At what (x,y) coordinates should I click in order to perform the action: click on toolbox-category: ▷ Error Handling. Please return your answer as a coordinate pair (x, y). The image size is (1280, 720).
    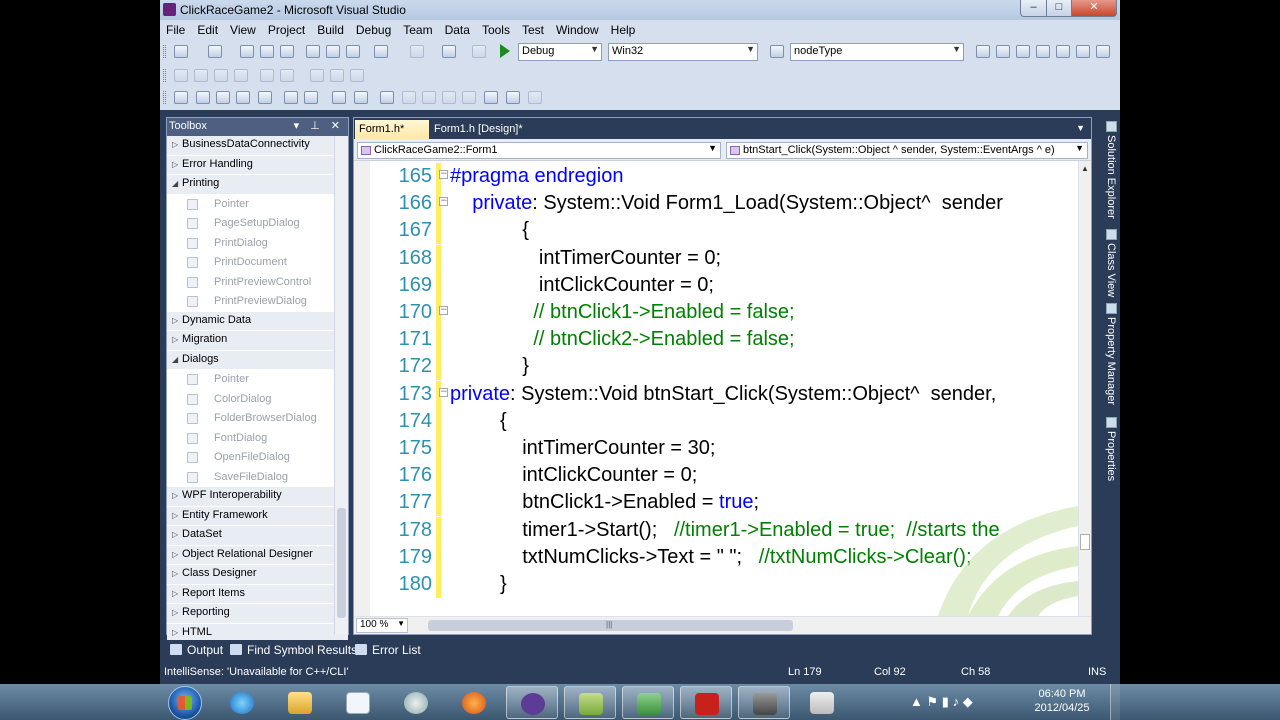
    Looking at the image, I should click on (257, 165).